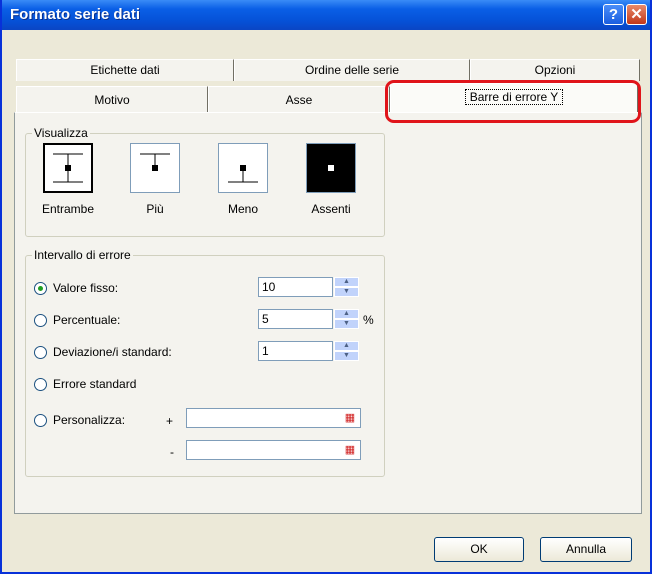  Describe the element at coordinates (75, 14) in the screenshot. I see `window-title: Formato serie dati` at that location.